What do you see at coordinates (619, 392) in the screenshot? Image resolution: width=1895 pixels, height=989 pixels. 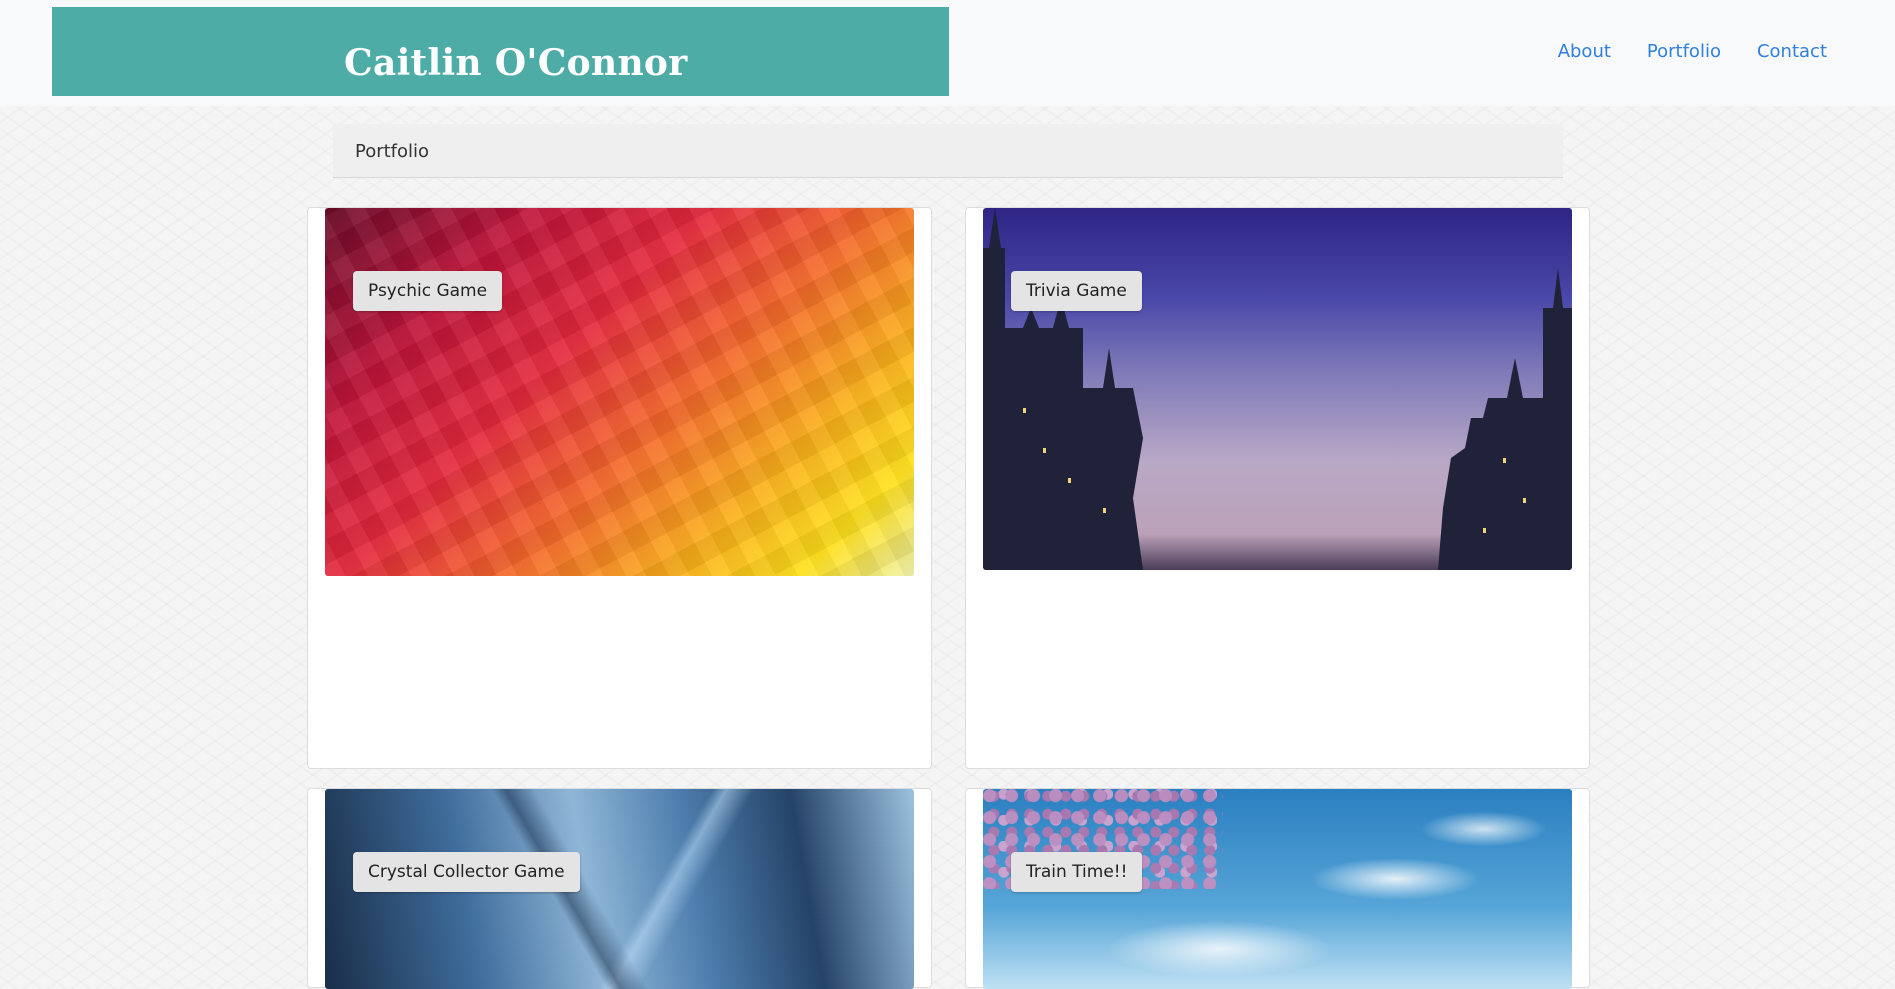 I see `project-thumbnail: Psychic Game` at bounding box center [619, 392].